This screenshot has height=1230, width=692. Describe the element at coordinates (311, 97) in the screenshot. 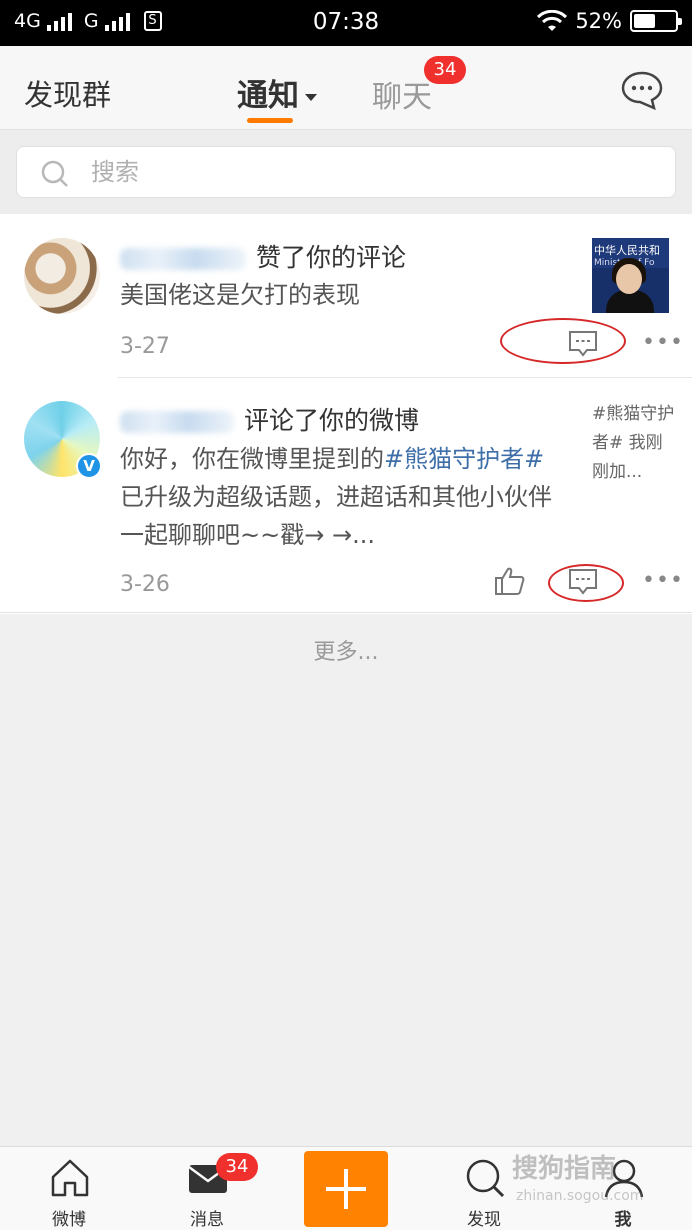

I see `caret-down-icon` at that location.